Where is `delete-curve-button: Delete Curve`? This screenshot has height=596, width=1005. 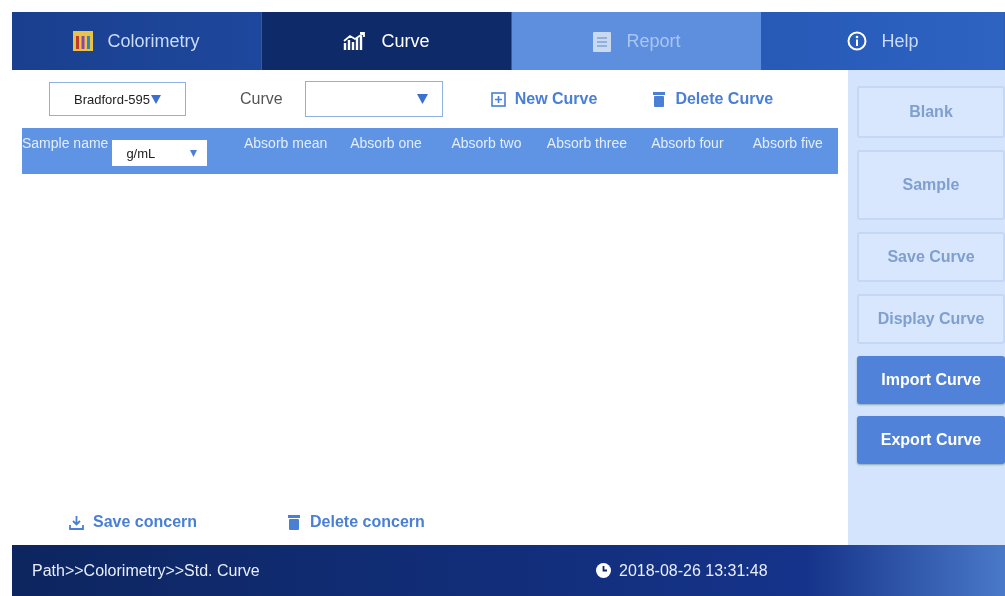 delete-curve-button: Delete Curve is located at coordinates (713, 99).